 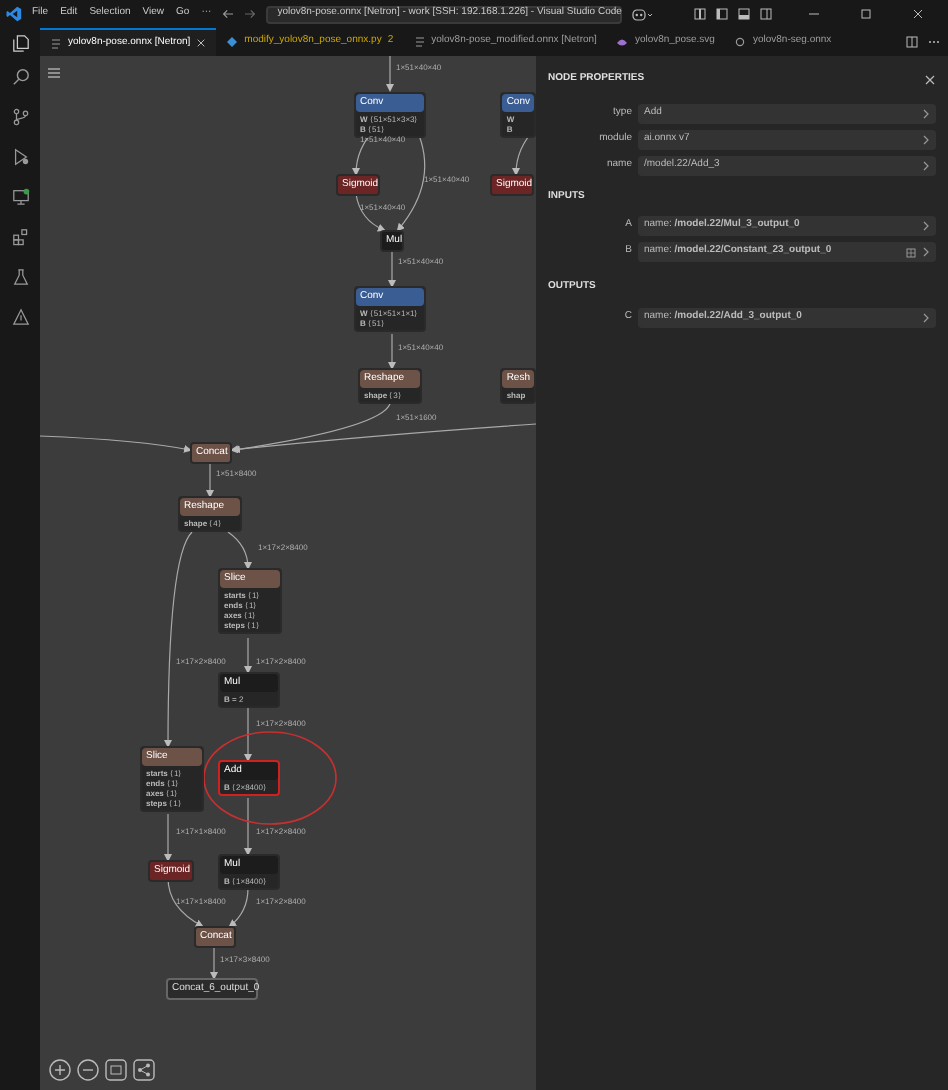 I want to click on layout-icon, so click(x=700, y=14).